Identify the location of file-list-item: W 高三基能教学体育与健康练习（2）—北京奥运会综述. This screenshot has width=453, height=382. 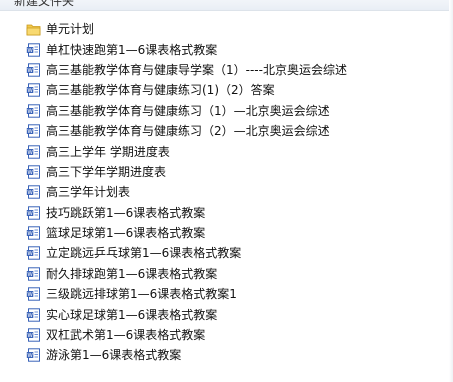
(226, 131).